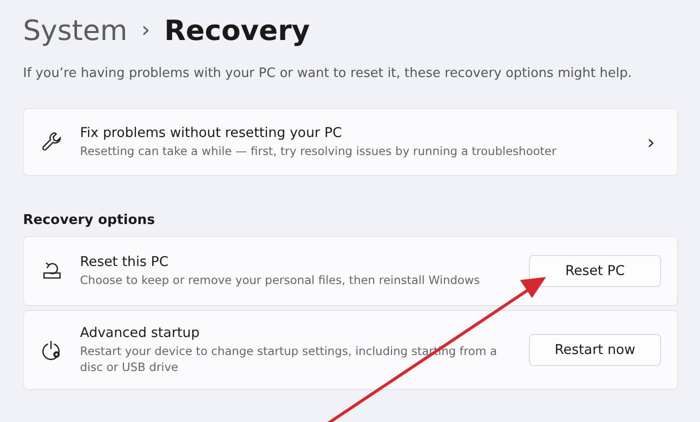 This screenshot has height=422, width=700. I want to click on chevron-icon: ›, so click(654, 142).